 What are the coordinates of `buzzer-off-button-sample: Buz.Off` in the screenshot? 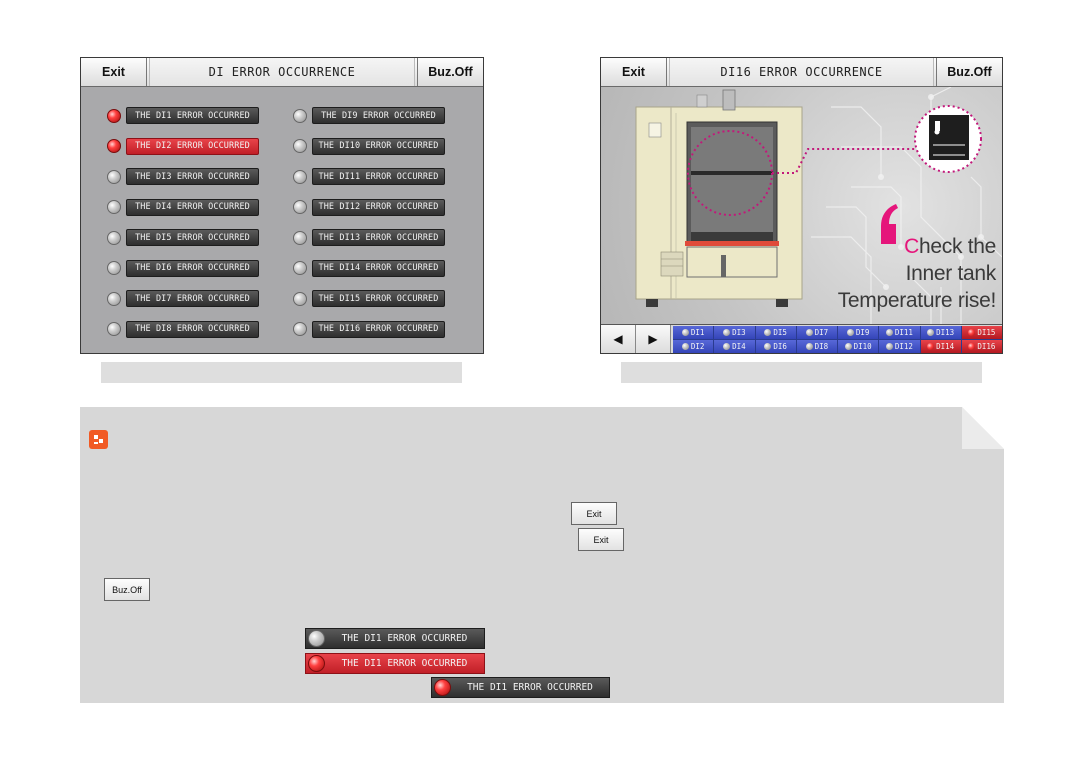 It's located at (127, 589).